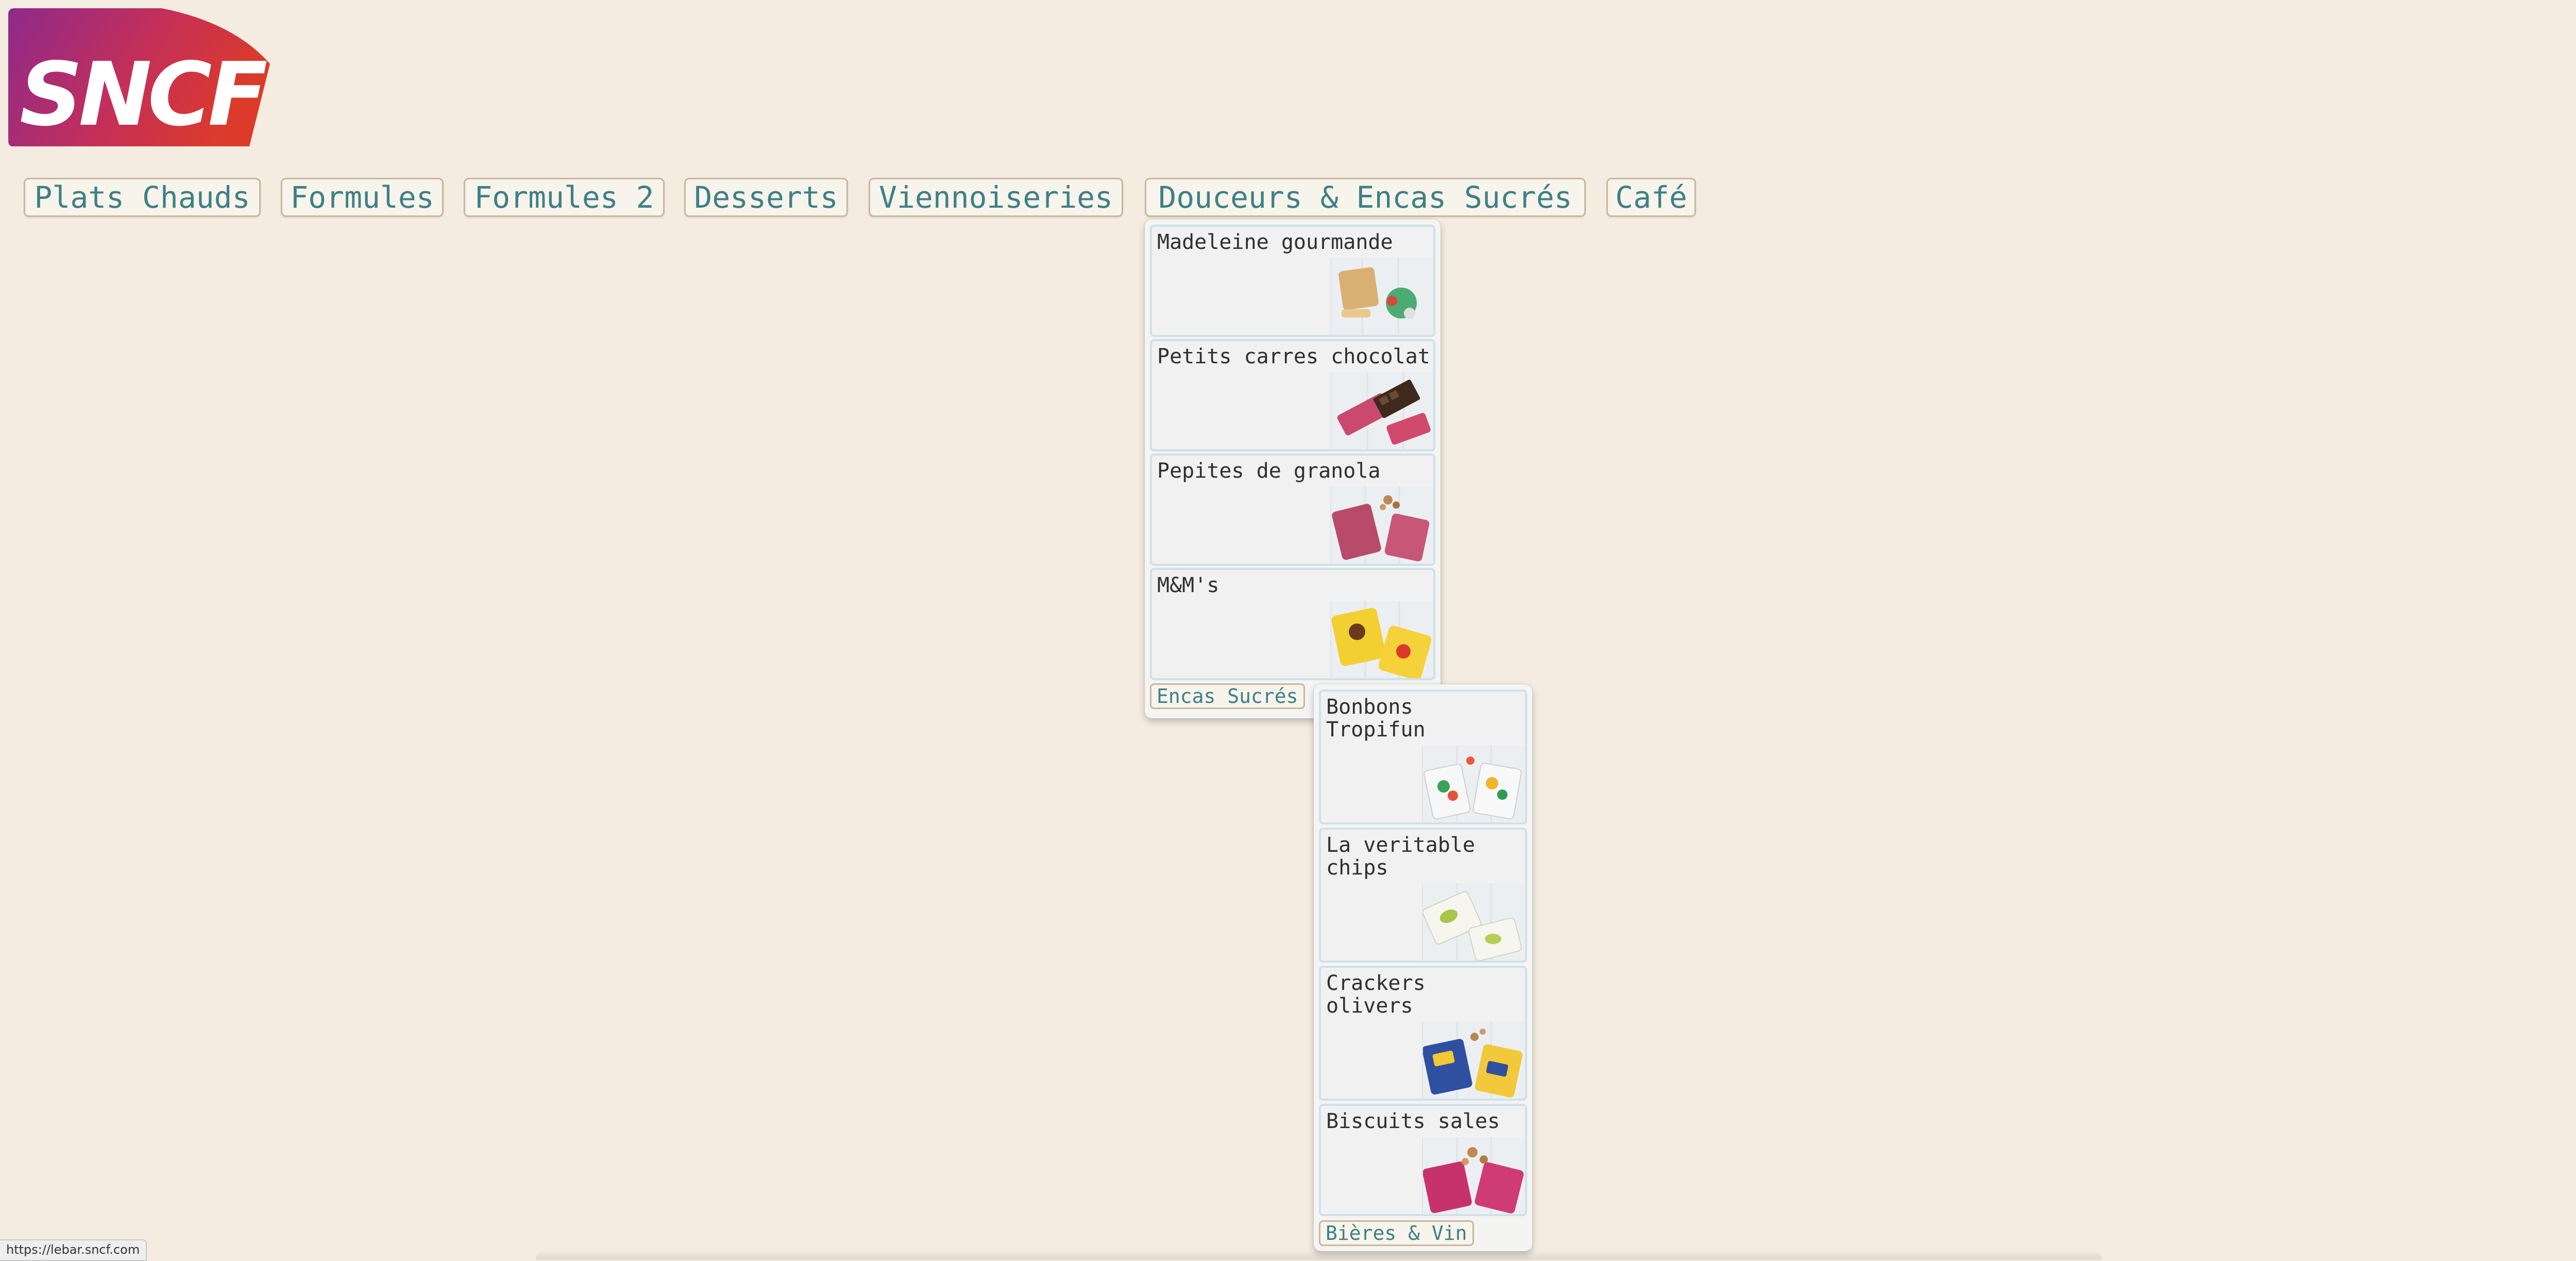  I want to click on menu-item-card: Pepites de granola, so click(1292, 509).